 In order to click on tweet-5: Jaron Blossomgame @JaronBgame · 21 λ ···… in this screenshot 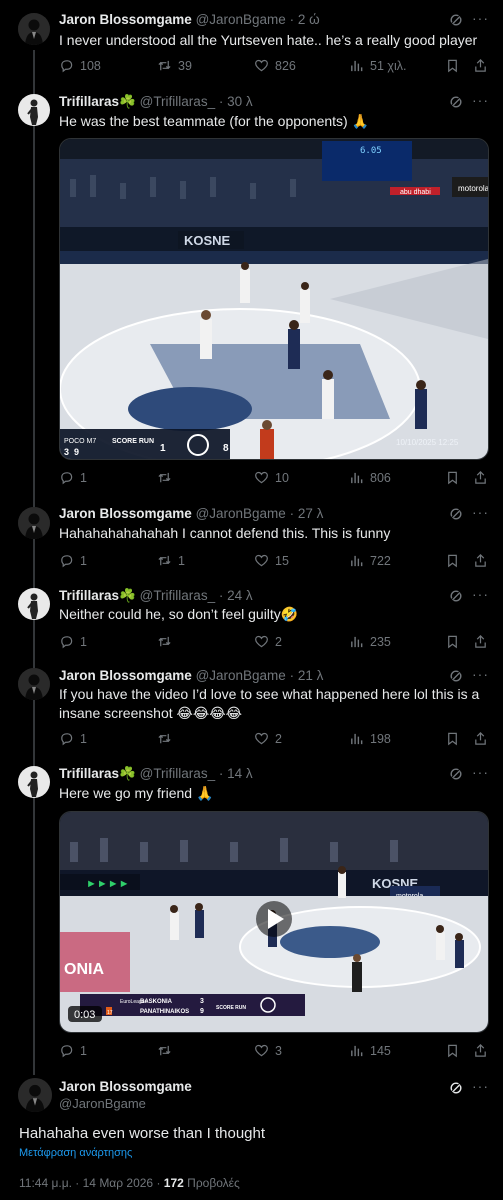, I will do `click(251, 710)`.